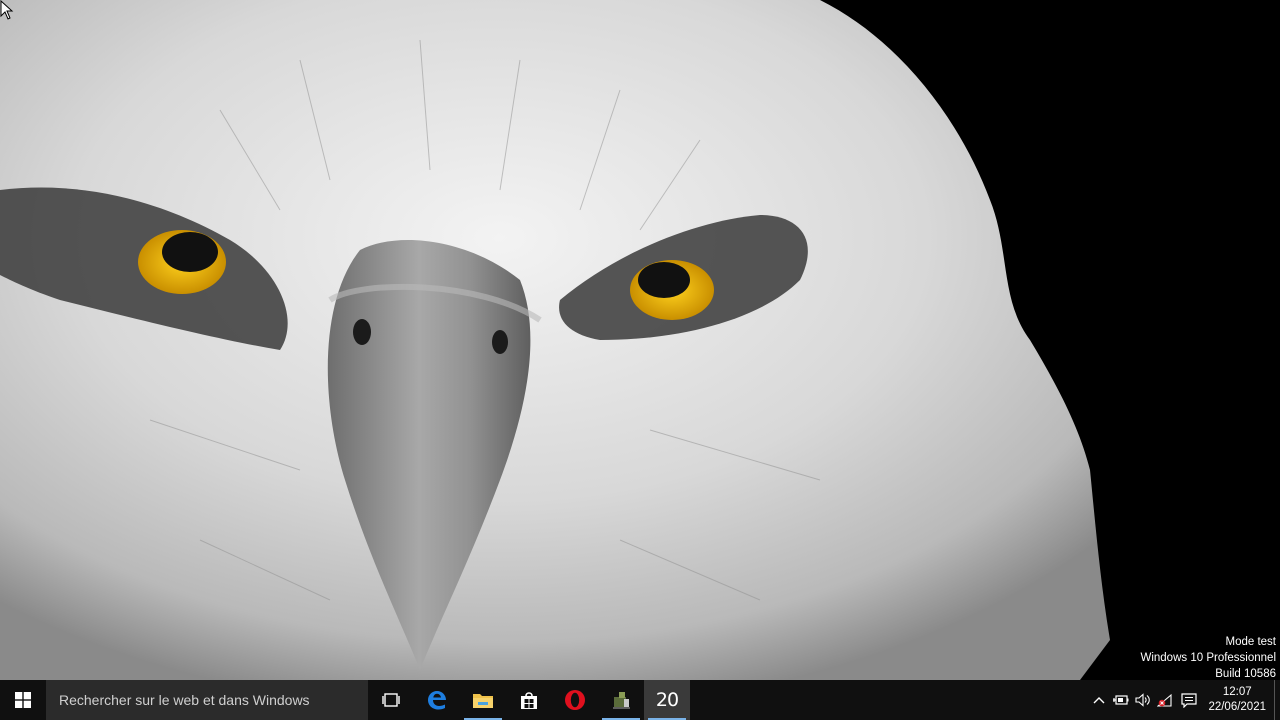 This screenshot has width=1280, height=720. I want to click on number-20-icon: 20, so click(667, 700).